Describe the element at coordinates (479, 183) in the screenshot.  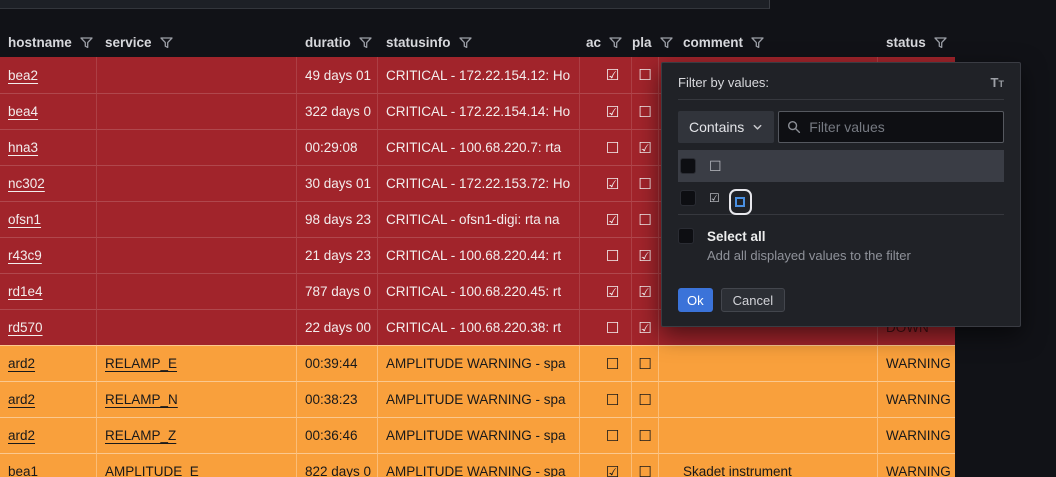
I see `statusinfo-cell: CRITICAL - 172.22.153.72: Ho` at that location.